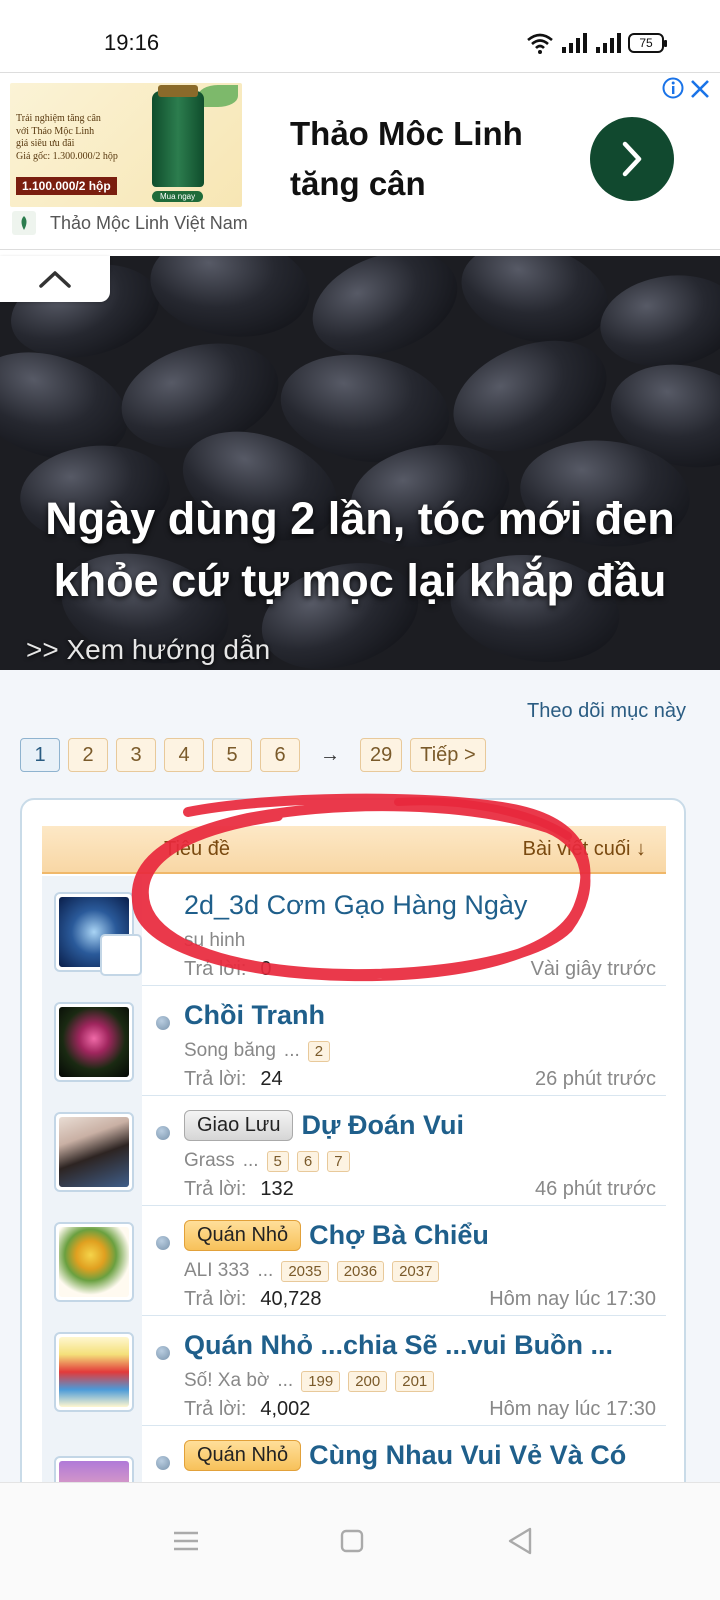 The width and height of the screenshot is (720, 1600). Describe the element at coordinates (319, 1051) in the screenshot. I see `page-jump-link: 2` at that location.